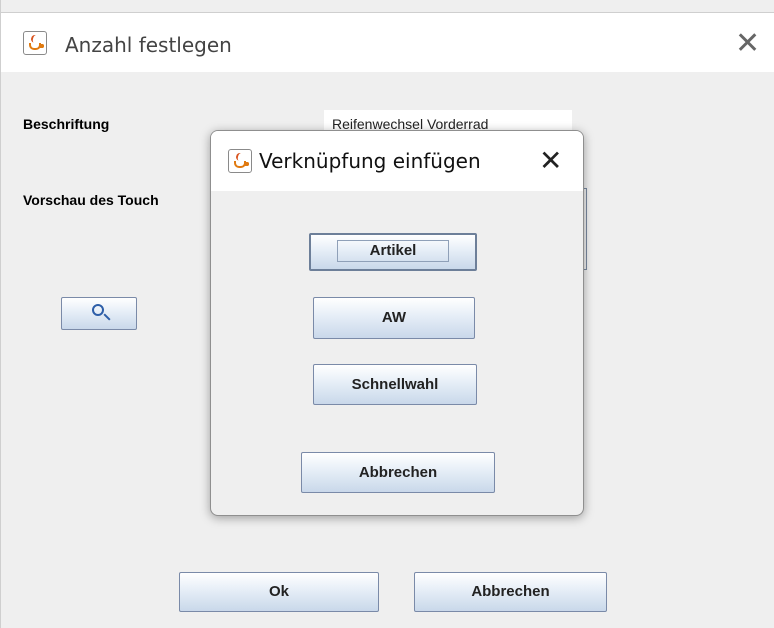 This screenshot has height=628, width=774. I want to click on dialog-close-icon: ✕, so click(550, 161).